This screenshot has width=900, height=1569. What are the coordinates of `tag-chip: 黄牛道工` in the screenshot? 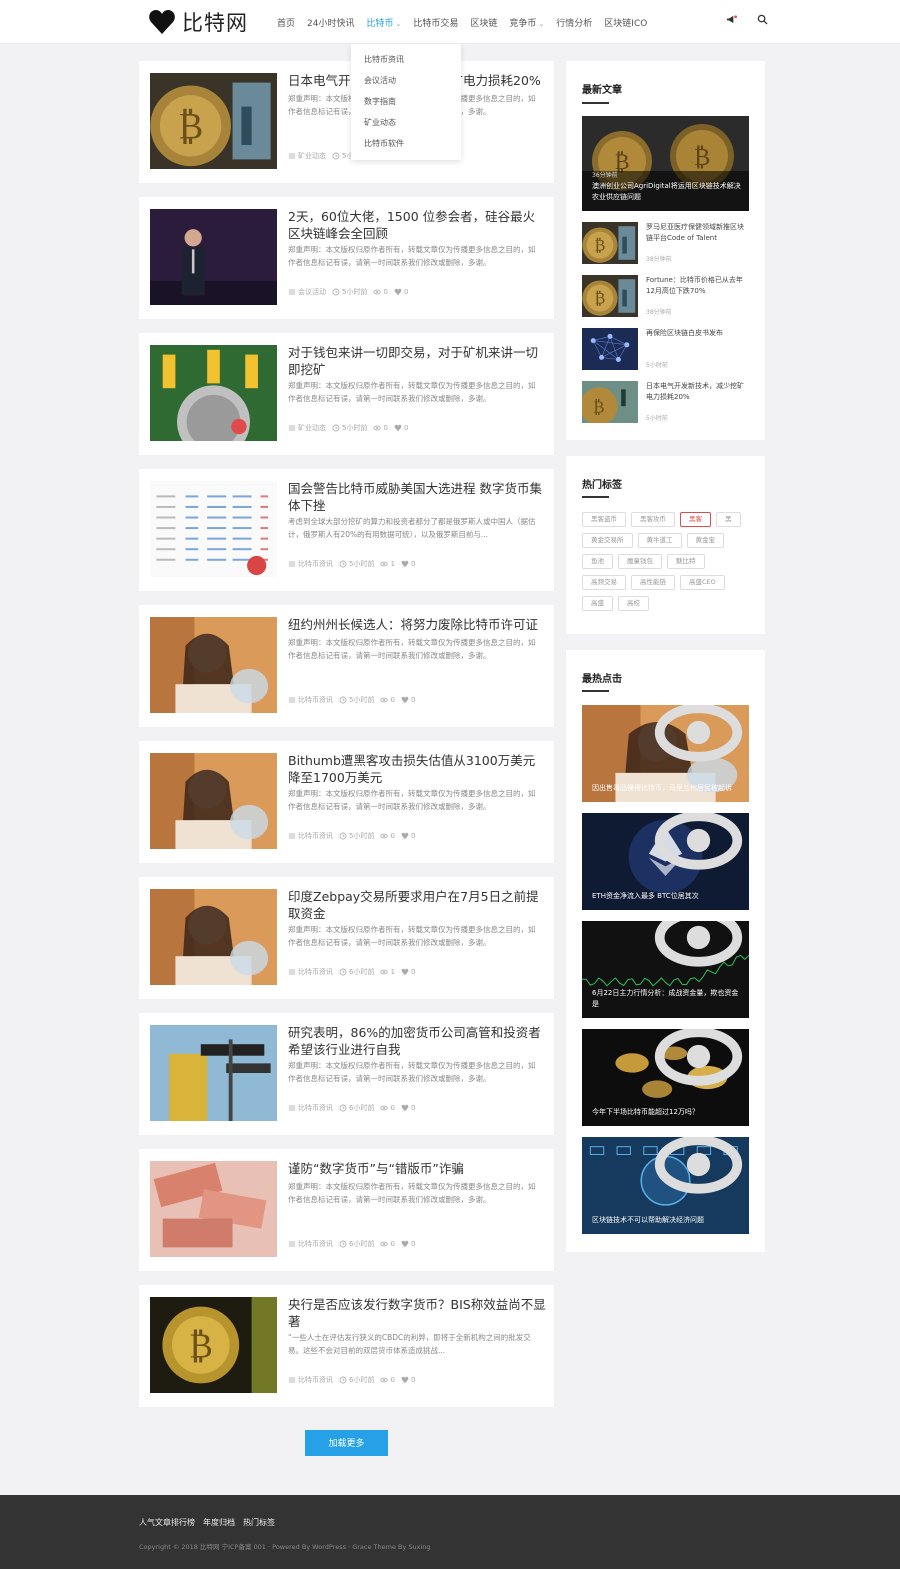 It's located at (659, 540).